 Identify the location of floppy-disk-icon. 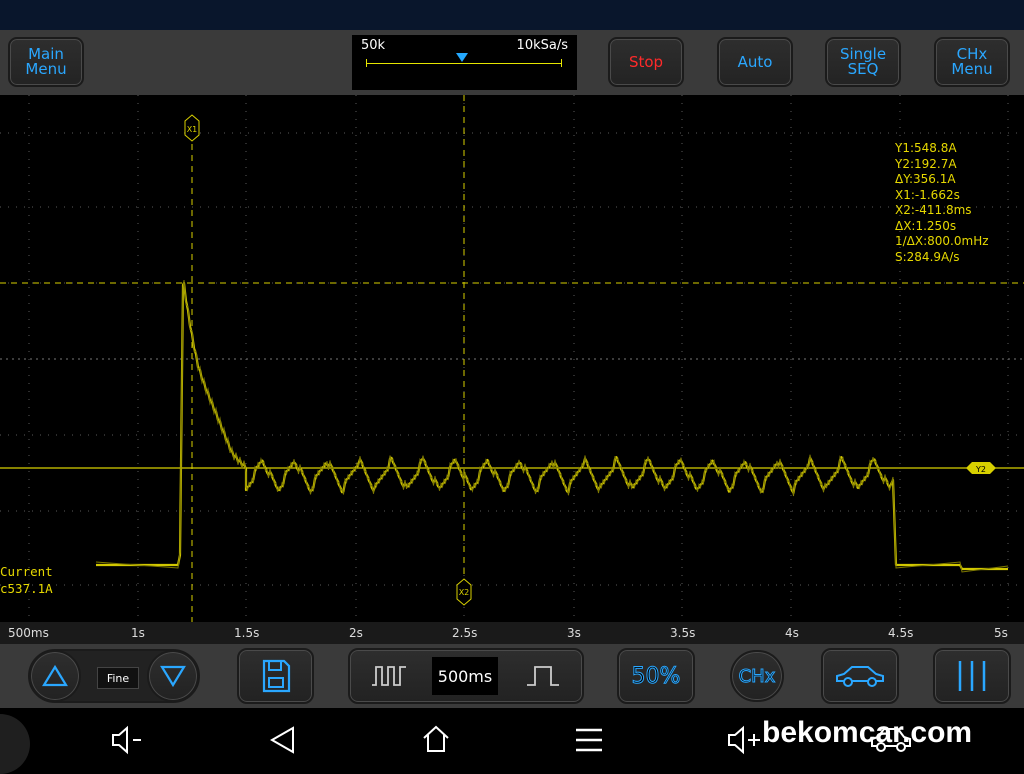
(276, 676).